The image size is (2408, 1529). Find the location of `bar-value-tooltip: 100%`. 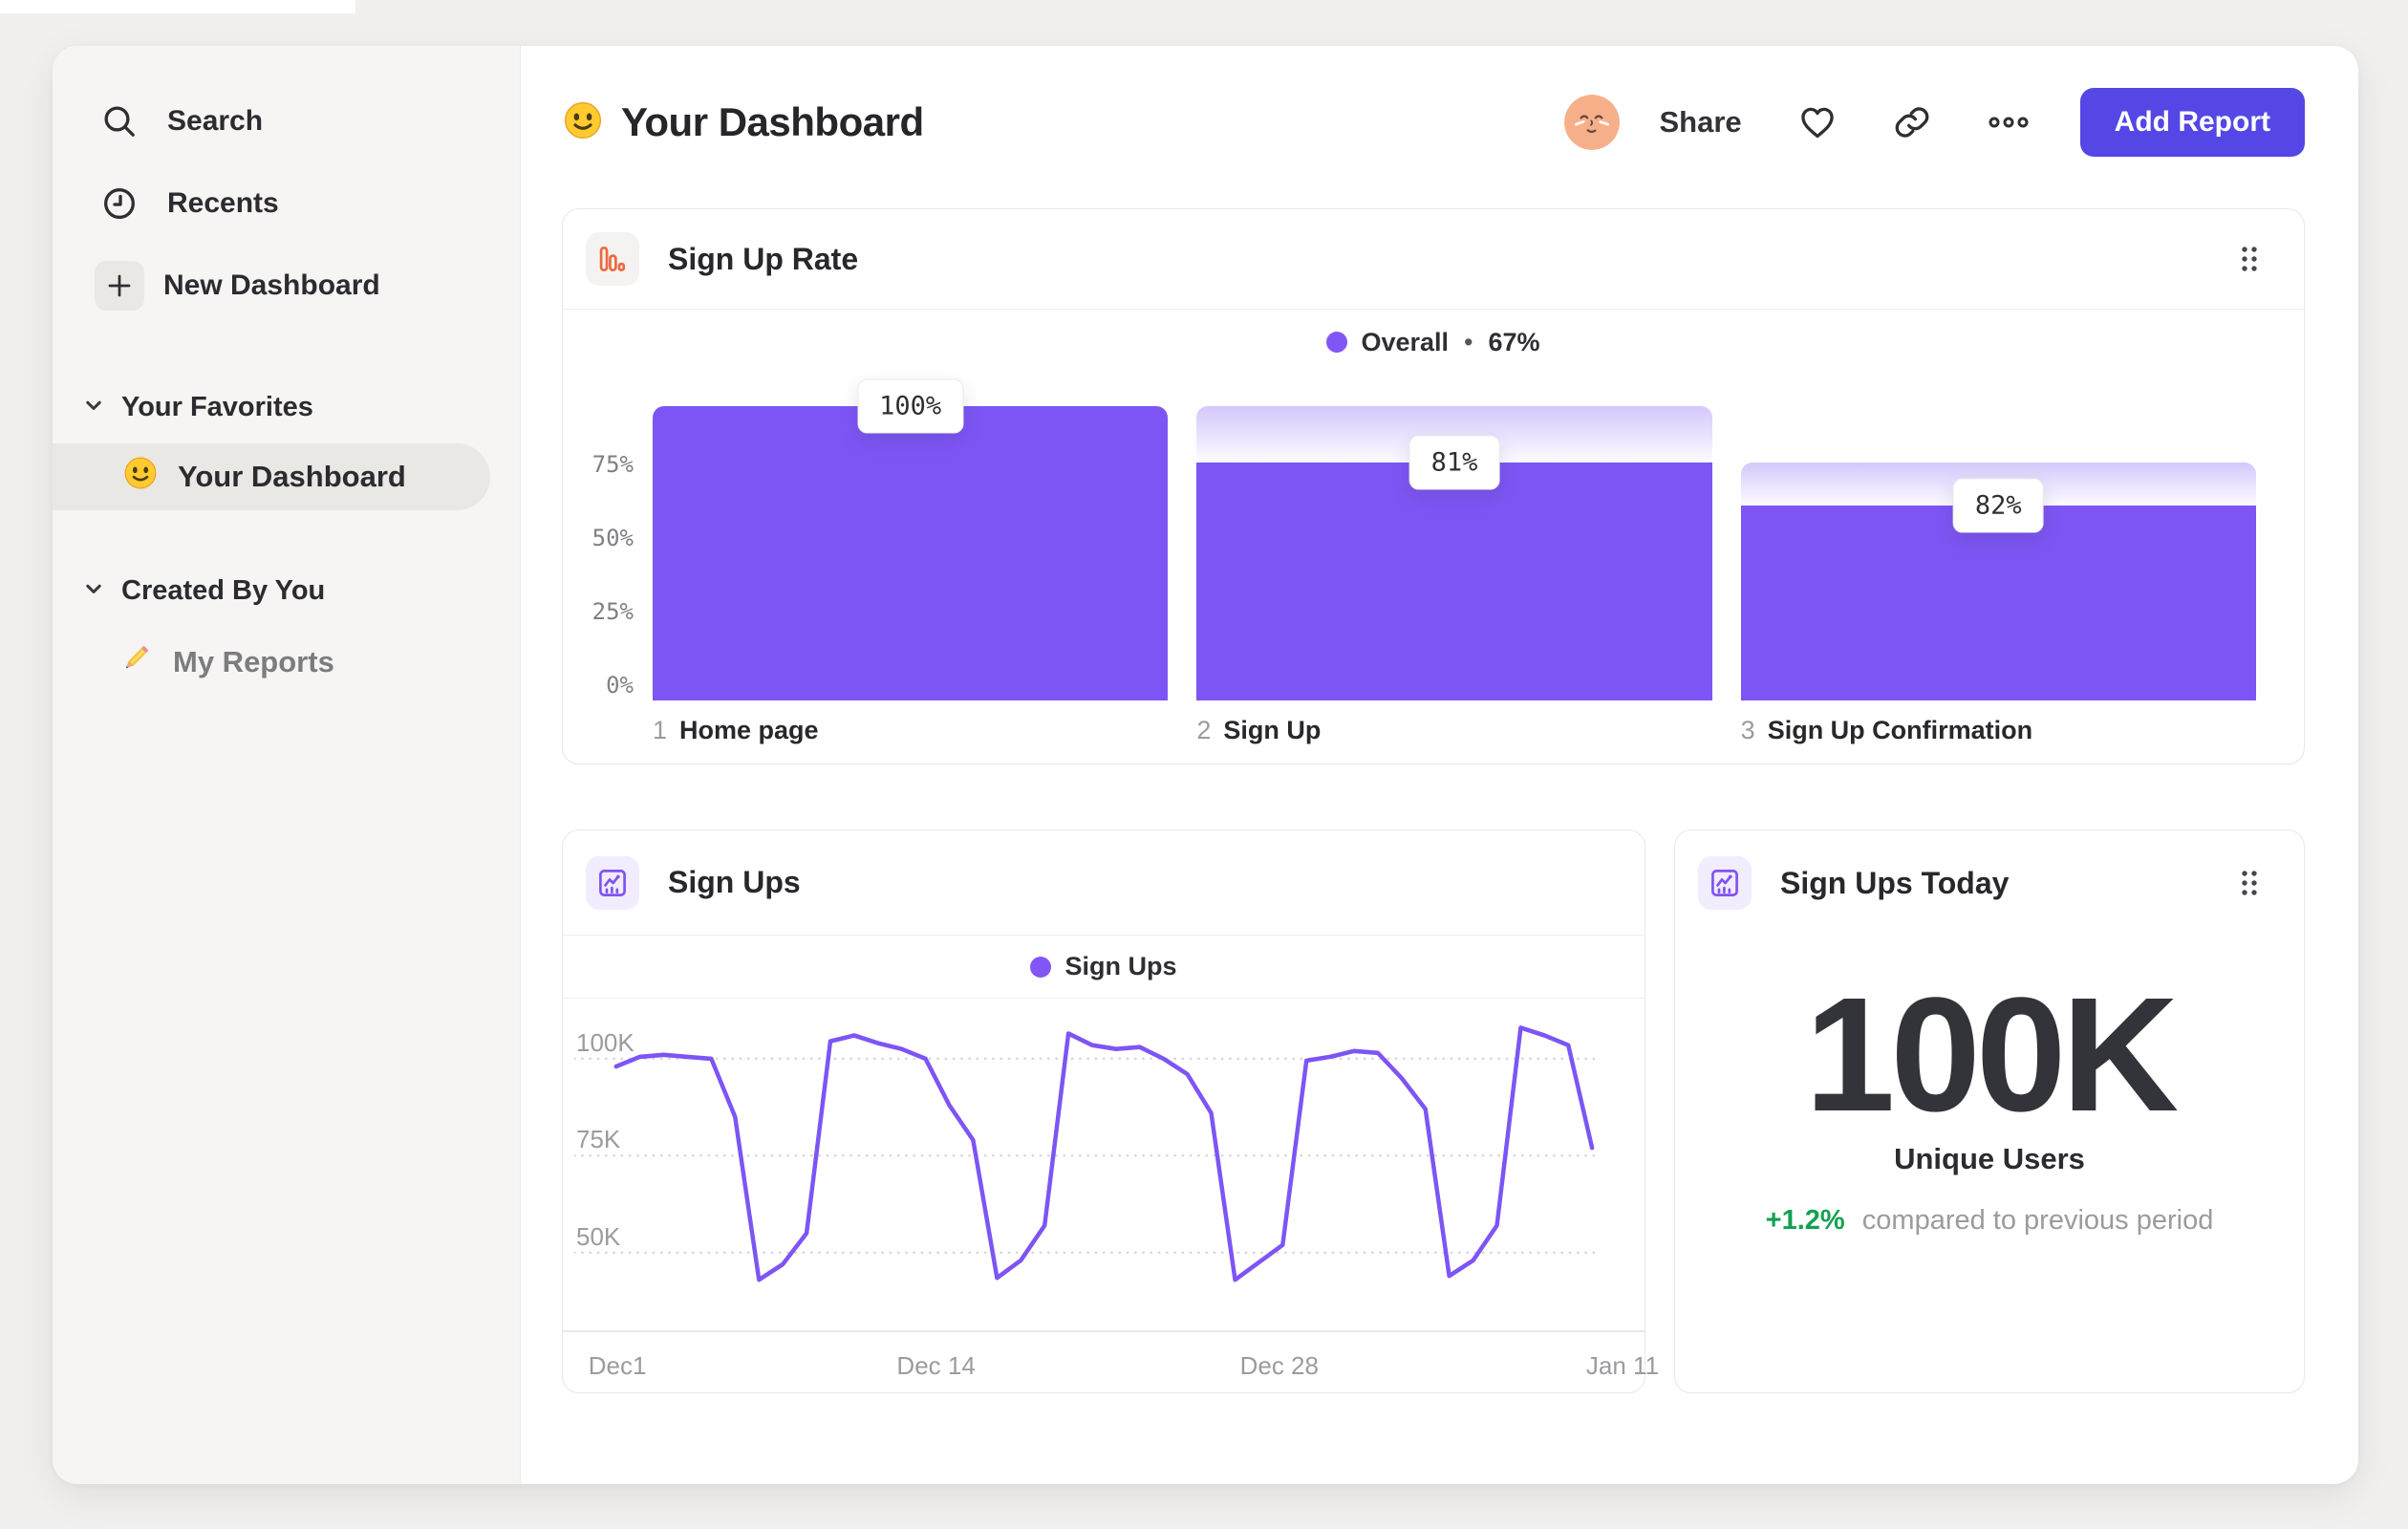

bar-value-tooltip: 100% is located at coordinates (911, 406).